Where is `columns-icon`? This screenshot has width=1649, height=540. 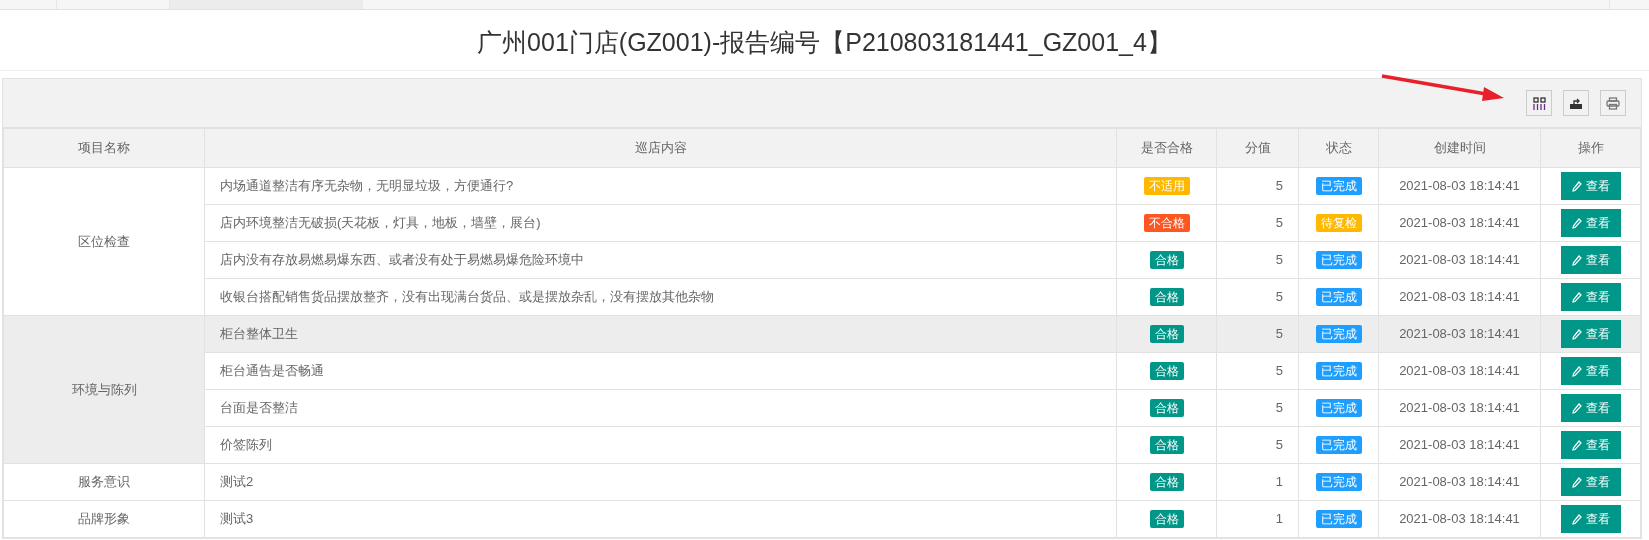 columns-icon is located at coordinates (1539, 103).